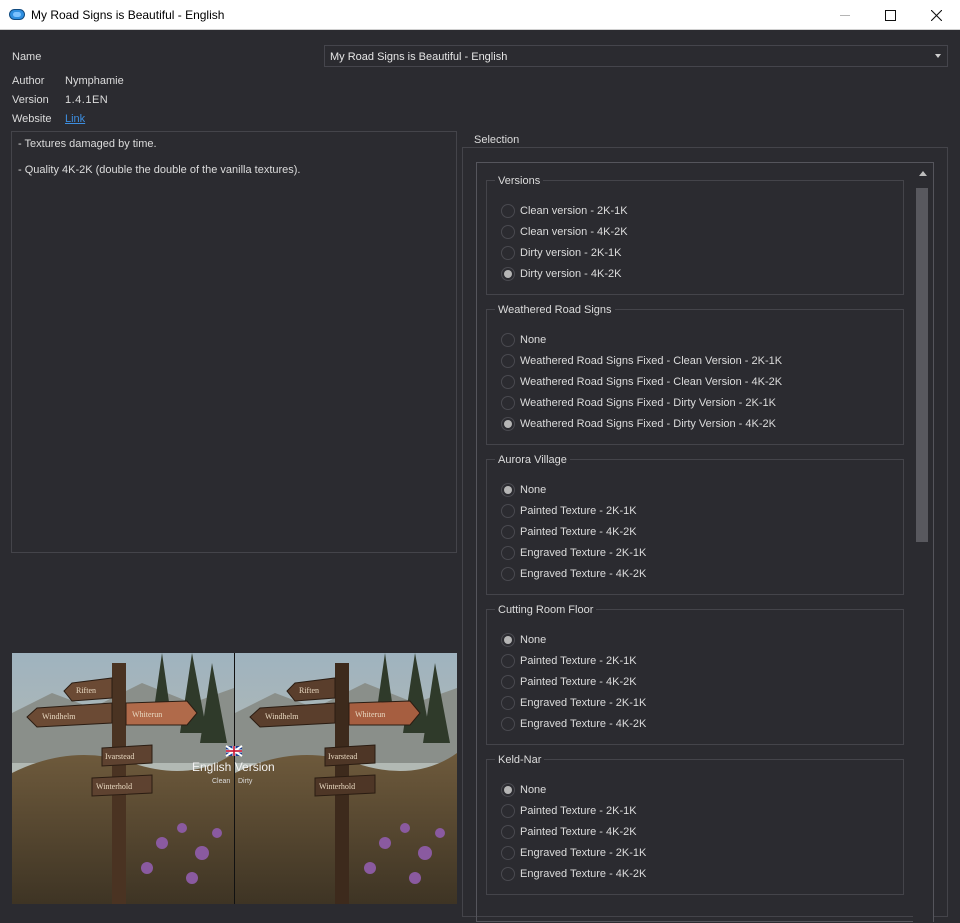  Describe the element at coordinates (30, 100) in the screenshot. I see `version-label: Version` at that location.